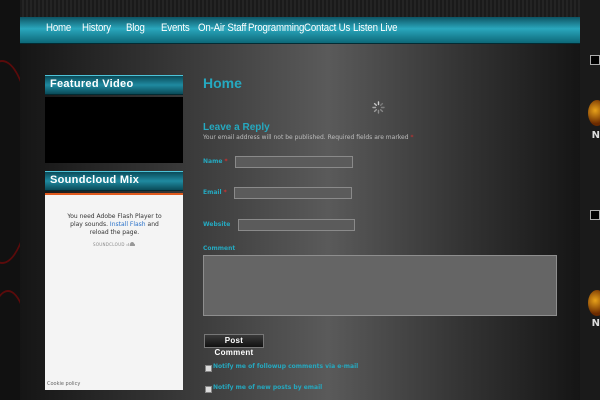 The width and height of the screenshot is (600, 400). I want to click on soundcloud-title: Soundcloud Mix, so click(114, 181).